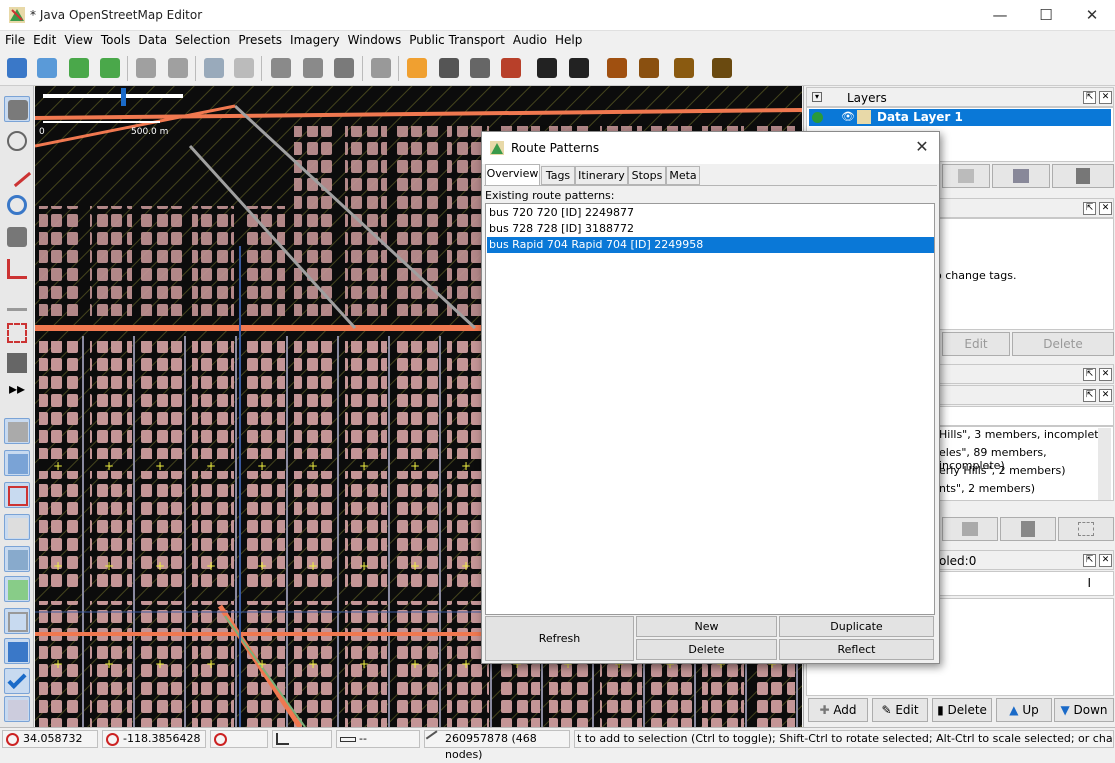 The height and width of the screenshot is (763, 1115). What do you see at coordinates (960, 97) in the screenshot?
I see `layers-panel-header: ▾ Layers ⇱ ✕` at bounding box center [960, 97].